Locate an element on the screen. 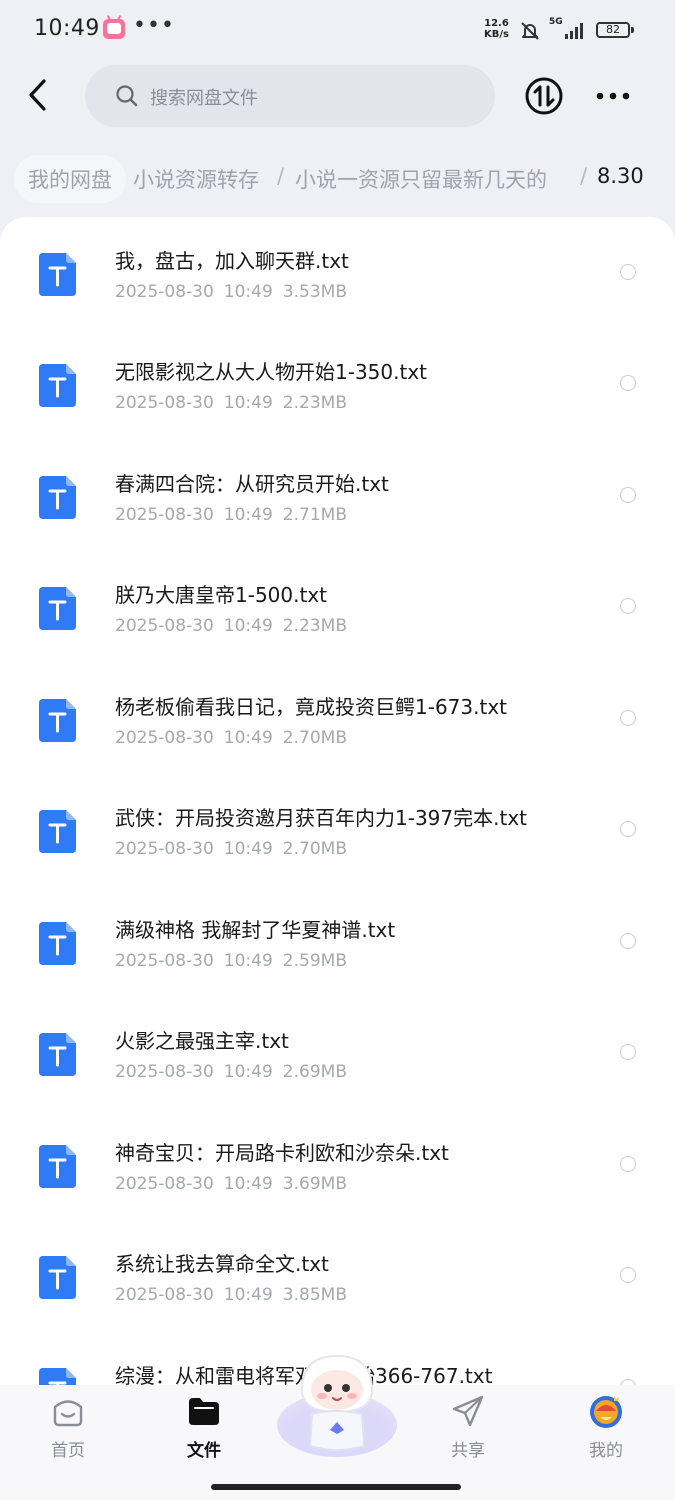  home-icon is located at coordinates (68, 1413).